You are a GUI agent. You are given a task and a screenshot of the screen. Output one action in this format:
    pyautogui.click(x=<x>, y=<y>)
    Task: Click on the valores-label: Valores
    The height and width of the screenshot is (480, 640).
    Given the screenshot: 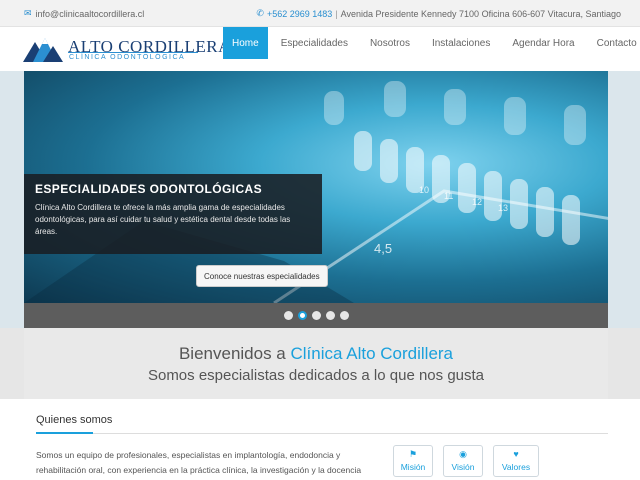 What is the action you would take?
    pyautogui.click(x=516, y=467)
    